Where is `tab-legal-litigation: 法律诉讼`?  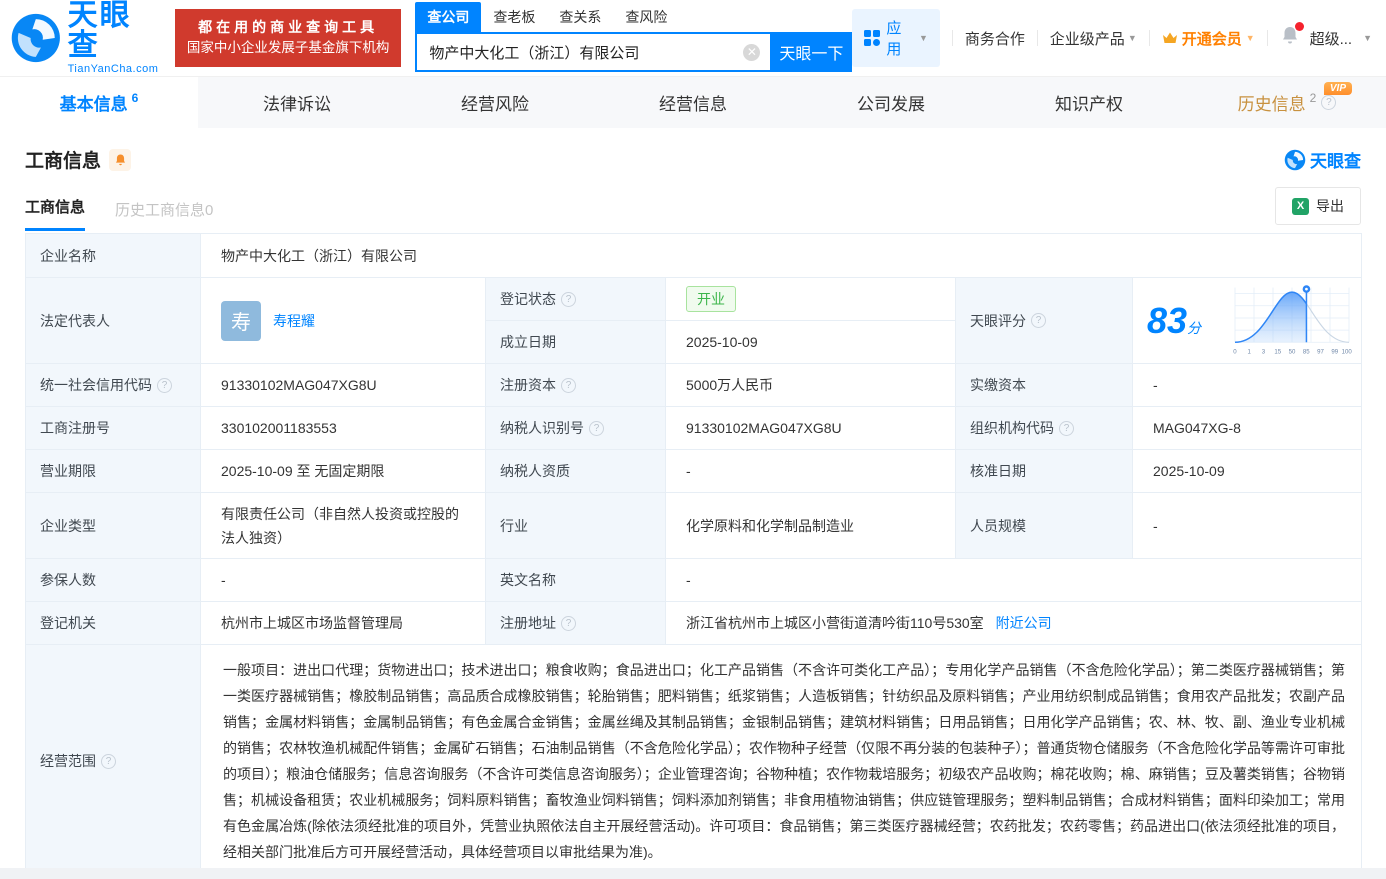 tab-legal-litigation: 法律诉讼 is located at coordinates (297, 102).